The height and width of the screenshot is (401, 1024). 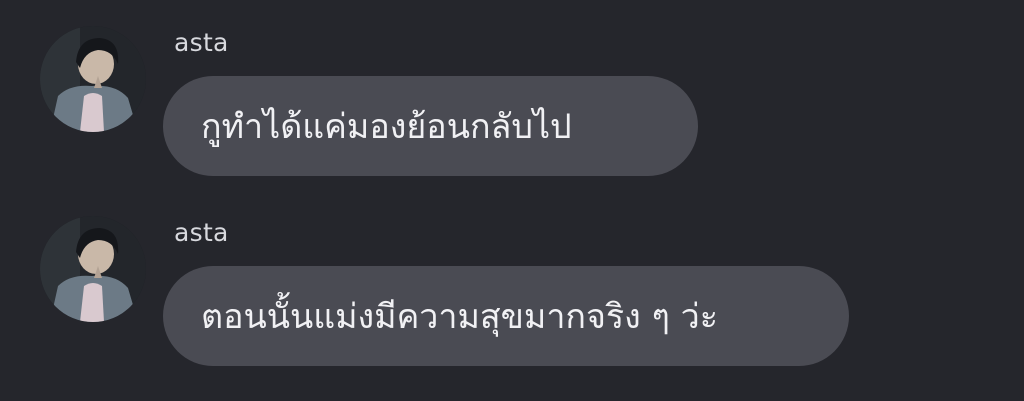 What do you see at coordinates (460, 317) in the screenshot?
I see `message-text: ตอนนั้นแม่งมีความสุขมากจริง ๆ ว่ะ` at bounding box center [460, 317].